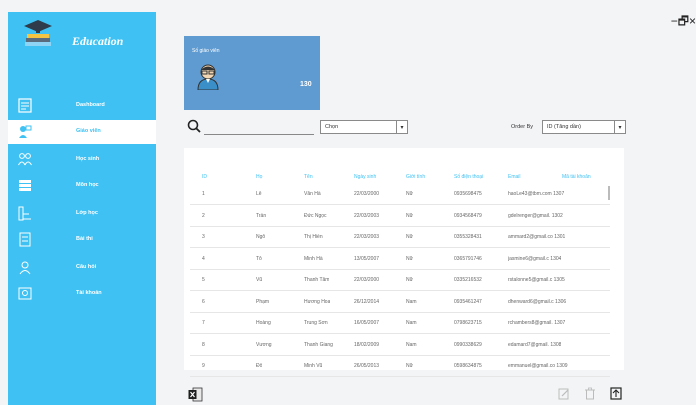  What do you see at coordinates (367, 258) in the screenshot?
I see `table-cell: 13/05/2007` at bounding box center [367, 258].